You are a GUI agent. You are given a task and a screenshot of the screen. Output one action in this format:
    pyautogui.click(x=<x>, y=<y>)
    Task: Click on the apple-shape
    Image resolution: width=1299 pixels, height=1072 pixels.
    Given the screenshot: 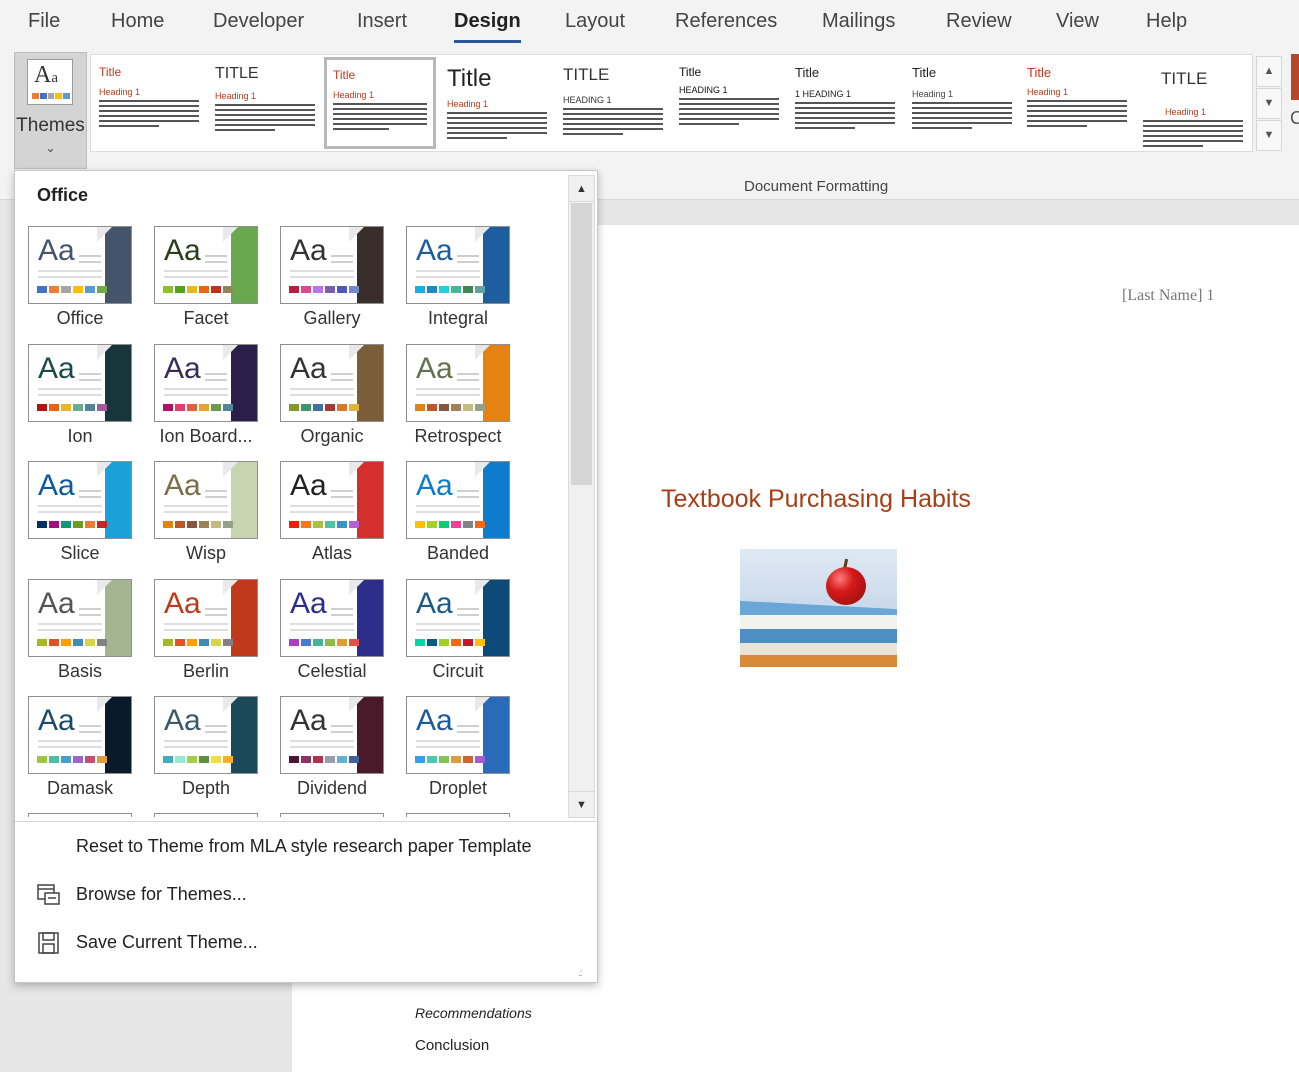 What is the action you would take?
    pyautogui.click(x=846, y=586)
    